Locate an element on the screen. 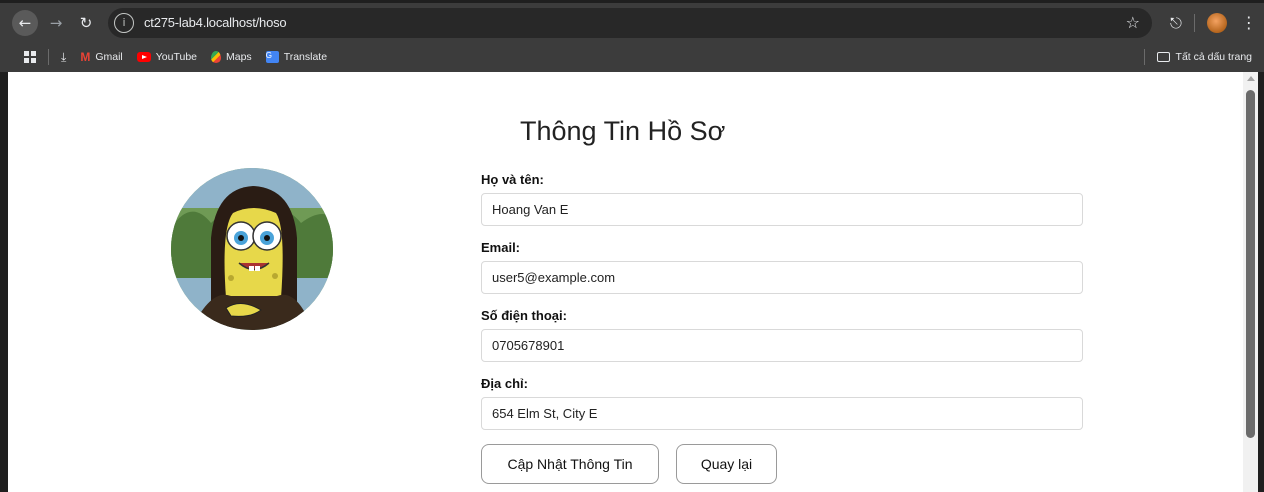 Image resolution: width=1264 pixels, height=492 pixels. folder-icon is located at coordinates (1163, 57).